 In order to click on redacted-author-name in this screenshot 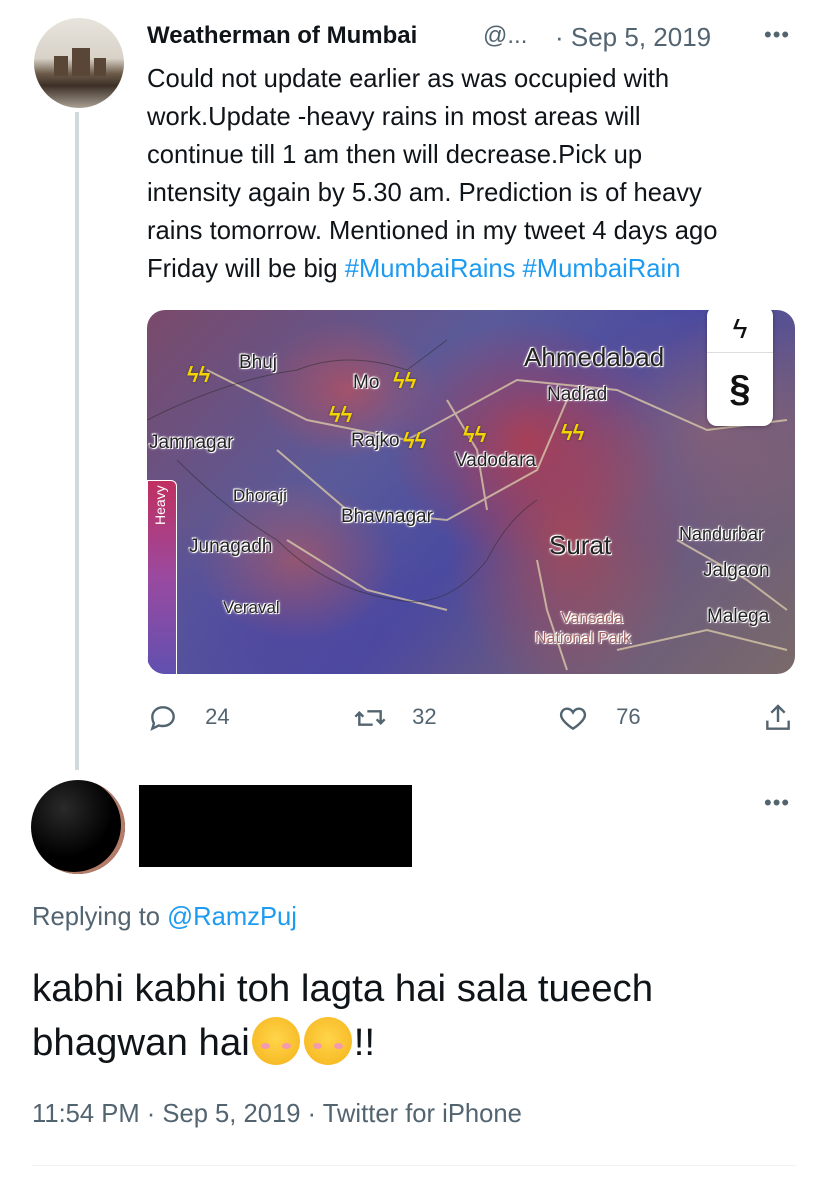, I will do `click(275, 826)`.